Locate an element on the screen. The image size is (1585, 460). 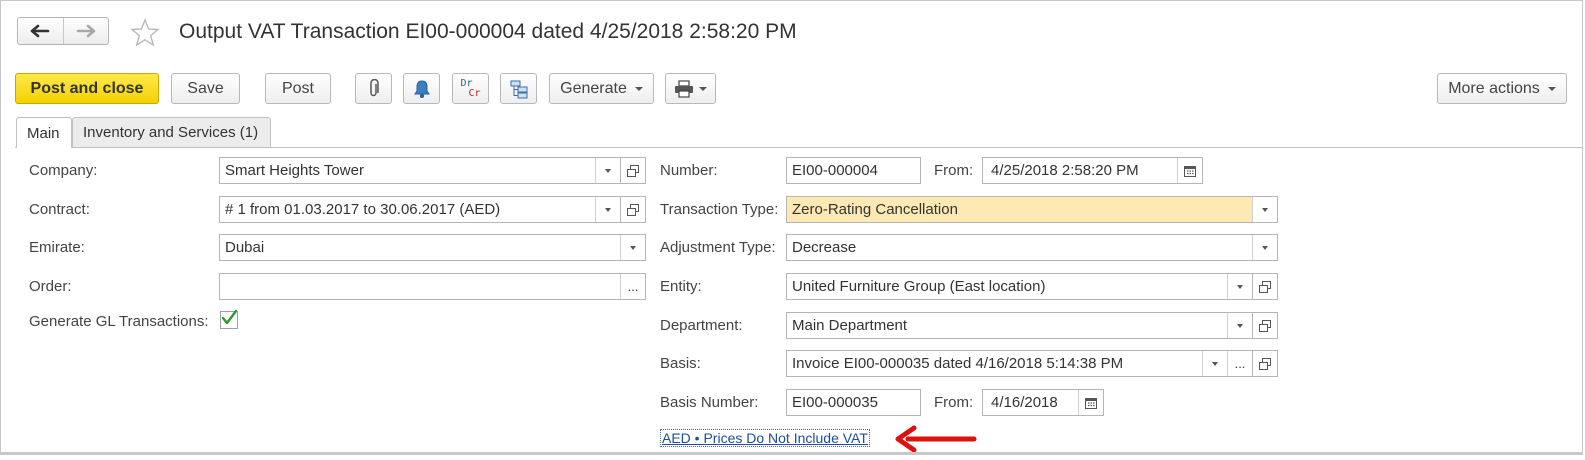
contract-field: # 1 from 01.03.2017 to 30.06.2017 (AED) is located at coordinates (420, 209).